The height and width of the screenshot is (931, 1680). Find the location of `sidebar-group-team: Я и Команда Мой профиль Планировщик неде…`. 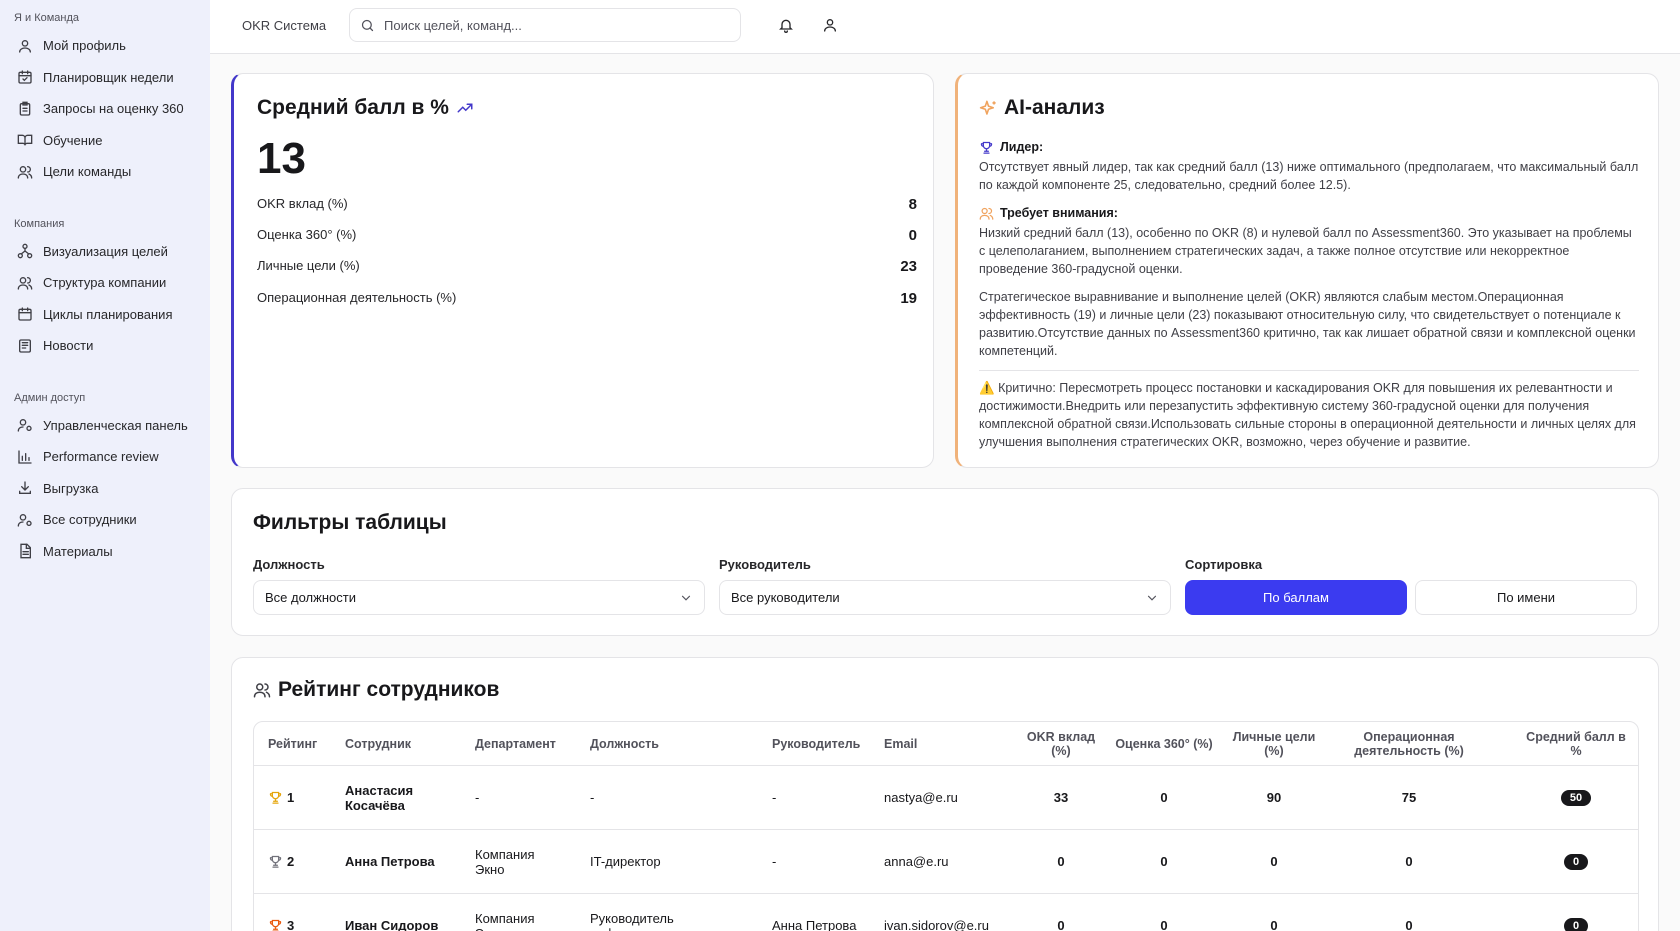

sidebar-group-team: Я и Команда Мой профиль Планировщик неде… is located at coordinates (105, 99).